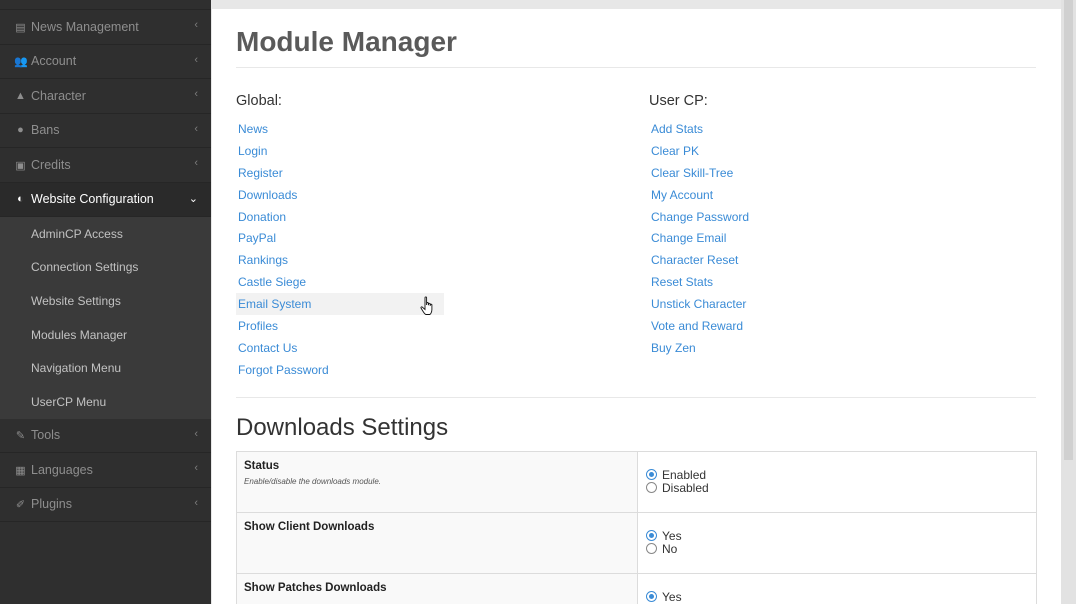 The width and height of the screenshot is (1076, 604). Describe the element at coordinates (105, 96) in the screenshot. I see `sidebar-item-character: ▲ Character ‹` at that location.